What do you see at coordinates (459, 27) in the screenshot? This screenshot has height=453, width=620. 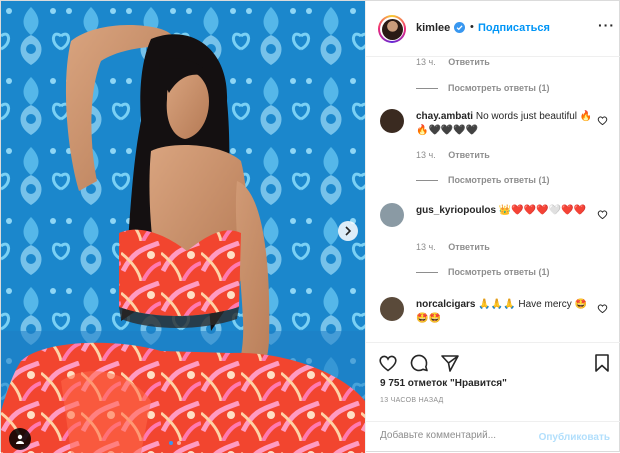 I see `verified-badge-icon` at bounding box center [459, 27].